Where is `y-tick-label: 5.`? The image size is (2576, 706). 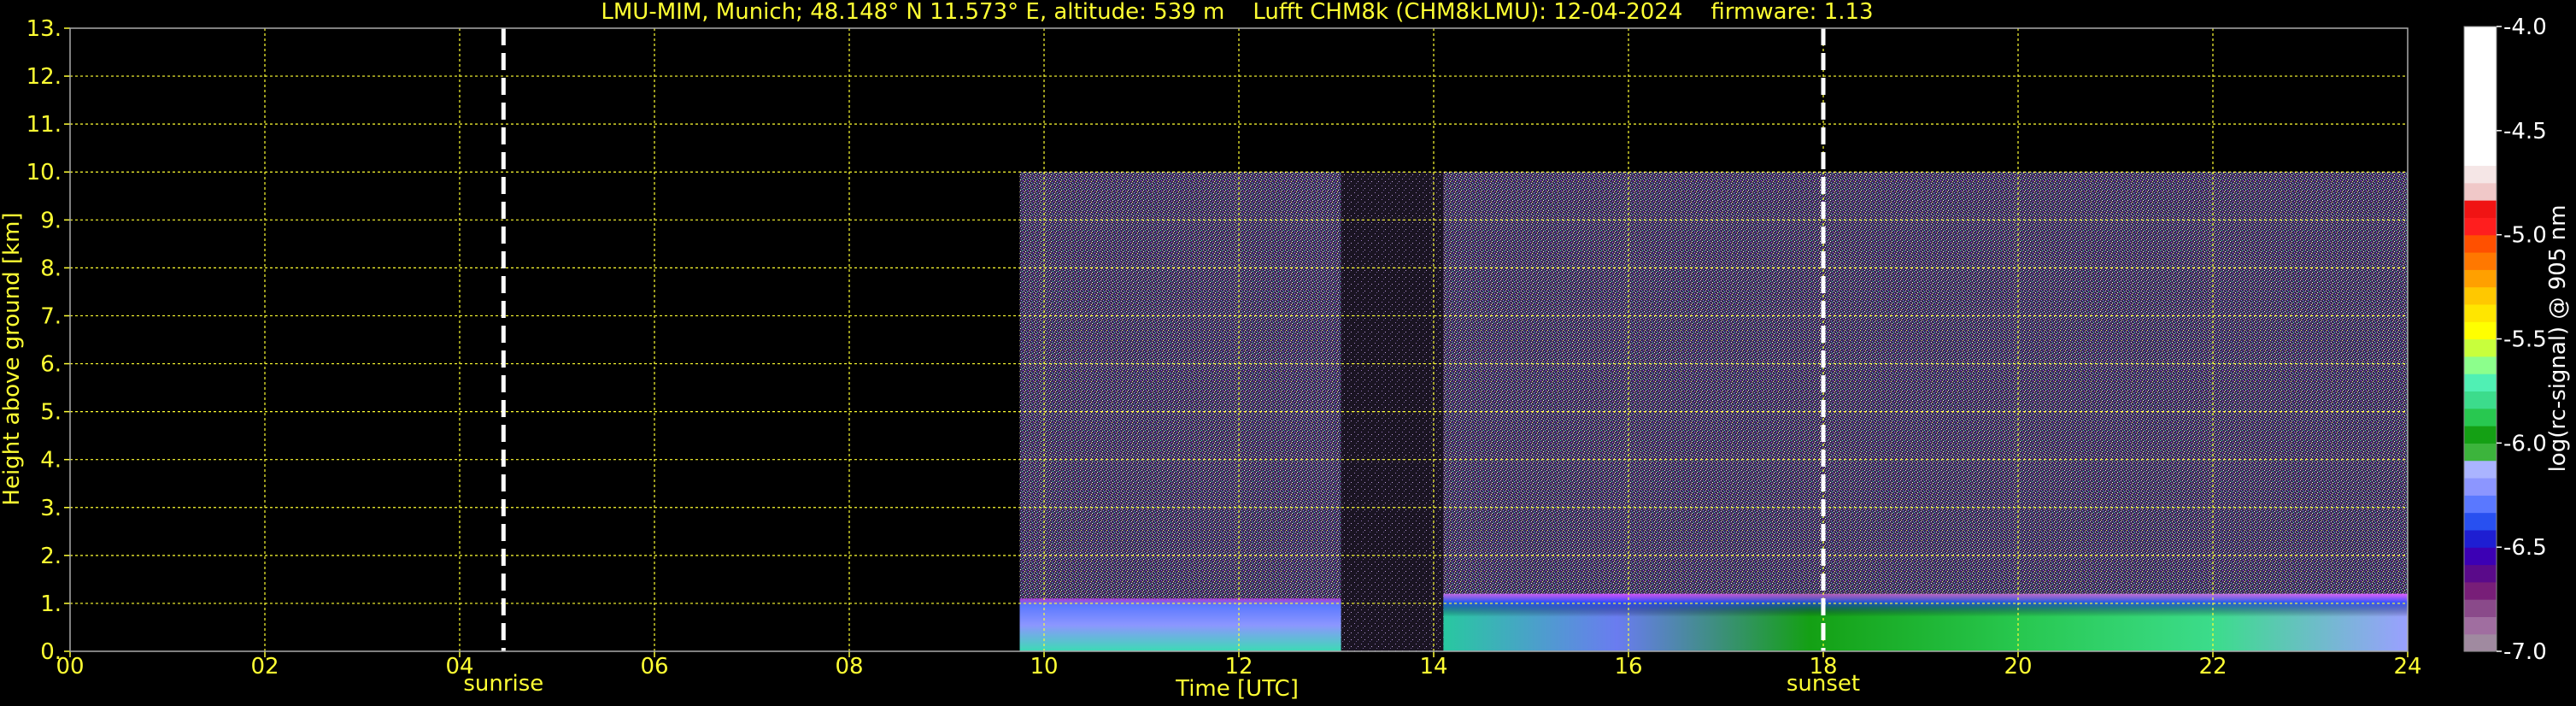 y-tick-label: 5. is located at coordinates (51, 413).